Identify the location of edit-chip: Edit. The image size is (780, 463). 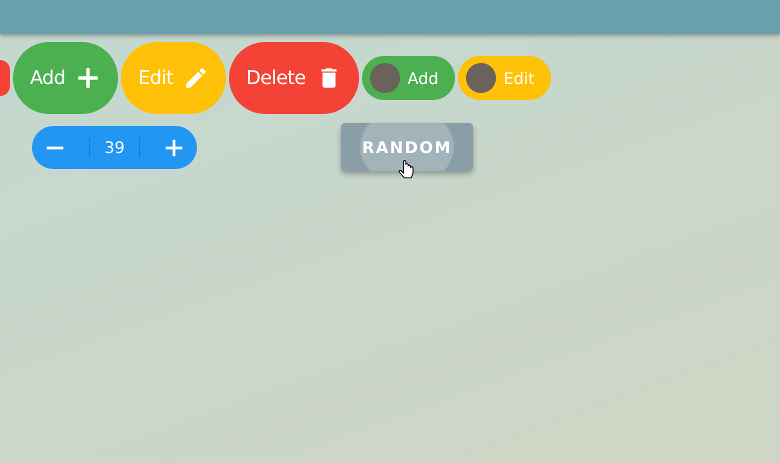
(504, 78).